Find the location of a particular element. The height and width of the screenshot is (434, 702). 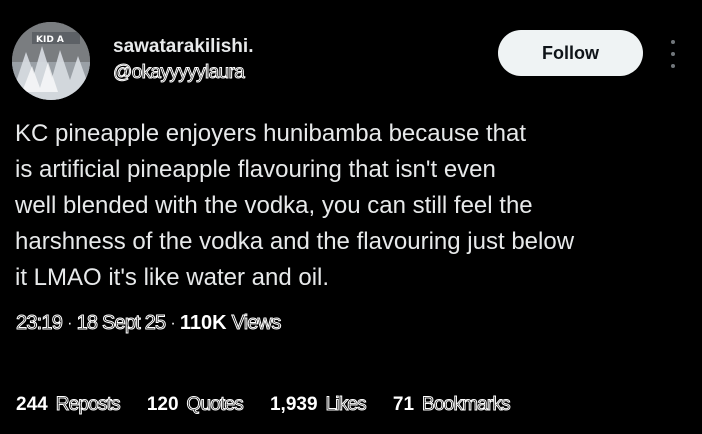

tweet-time: 23:19 is located at coordinates (39, 323).